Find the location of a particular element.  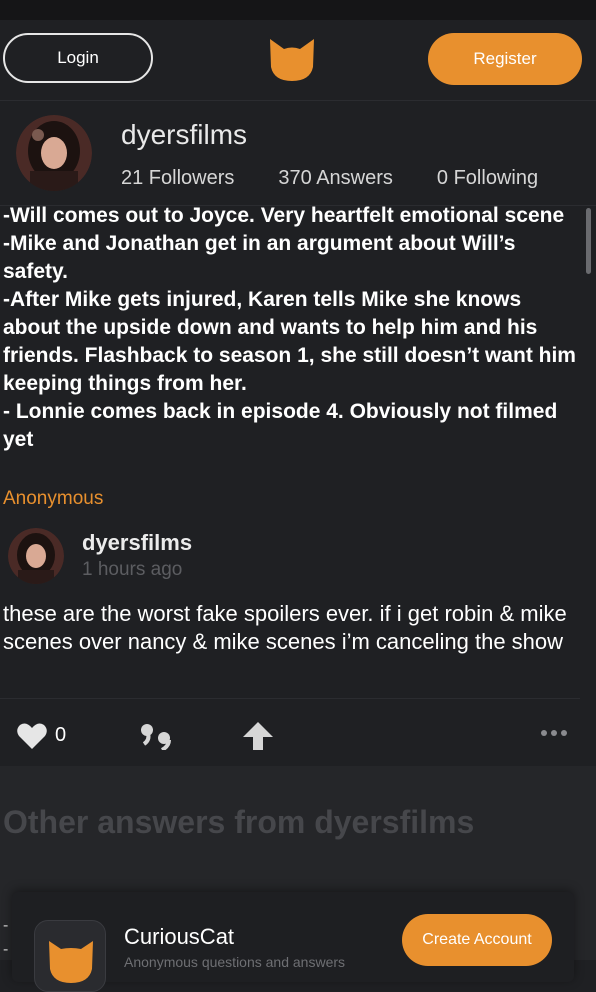

other-answers-title: Other answers from dyersfilms is located at coordinates (239, 822).